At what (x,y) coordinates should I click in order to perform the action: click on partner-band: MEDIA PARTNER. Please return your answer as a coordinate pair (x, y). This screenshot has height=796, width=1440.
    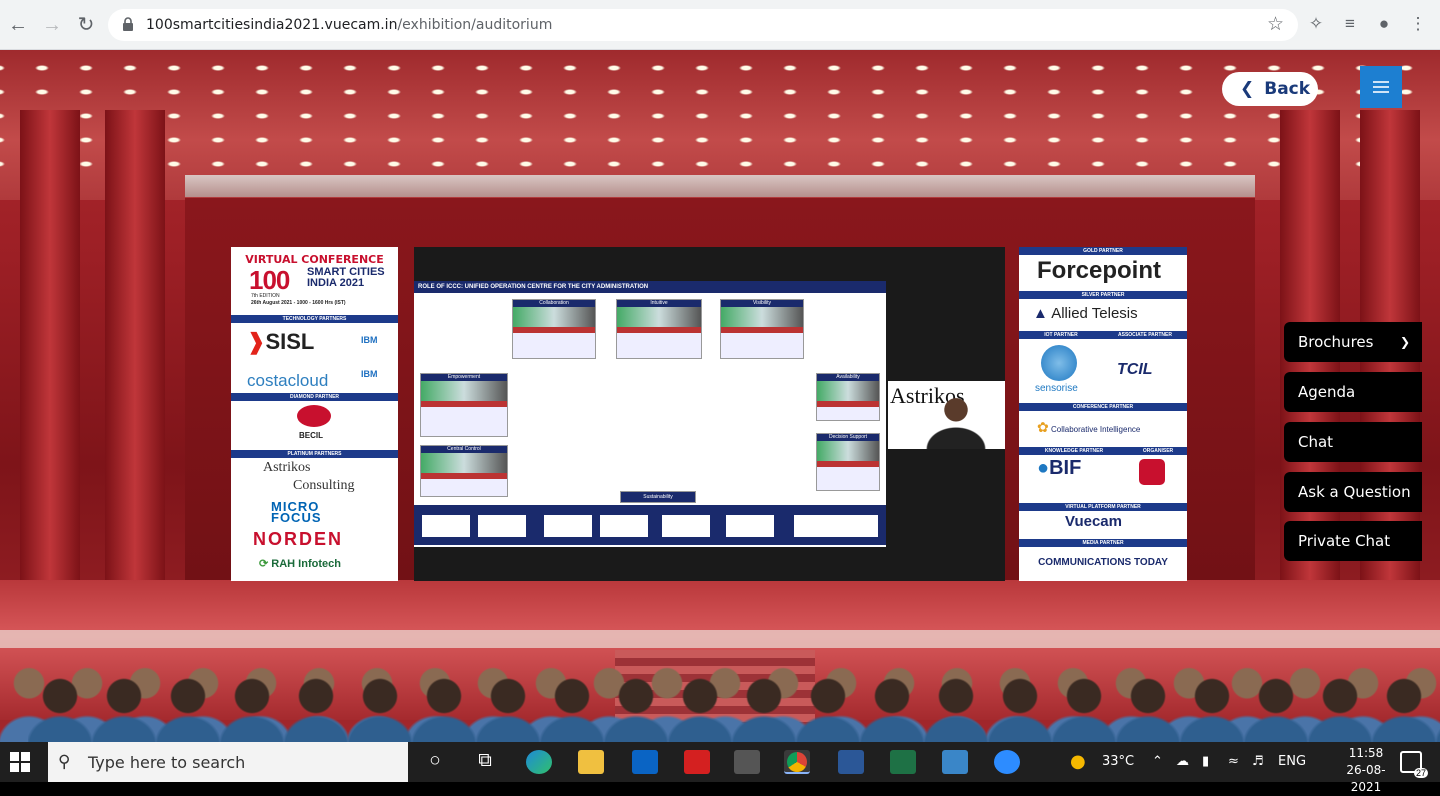
    Looking at the image, I should click on (1103, 543).